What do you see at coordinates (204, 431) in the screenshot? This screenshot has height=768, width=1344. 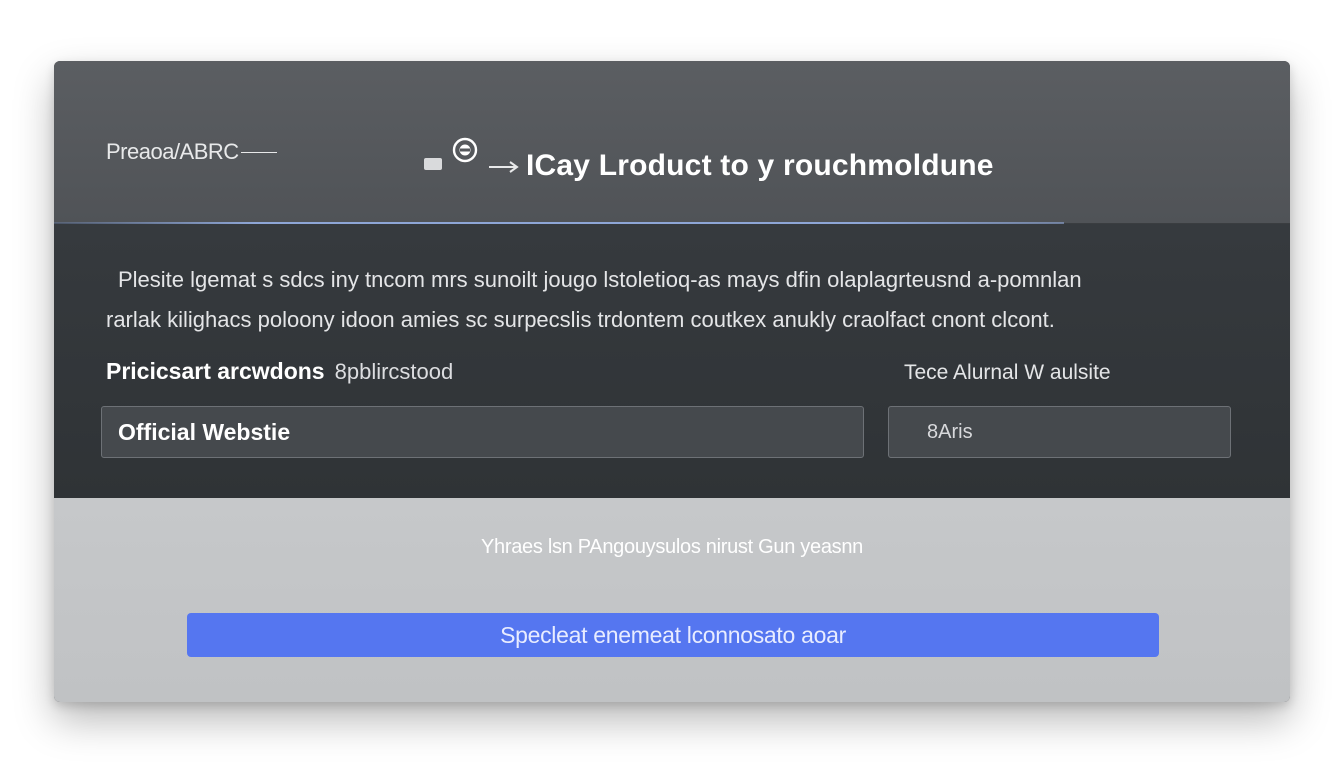 I see `website-input-value: Official Webstie` at bounding box center [204, 431].